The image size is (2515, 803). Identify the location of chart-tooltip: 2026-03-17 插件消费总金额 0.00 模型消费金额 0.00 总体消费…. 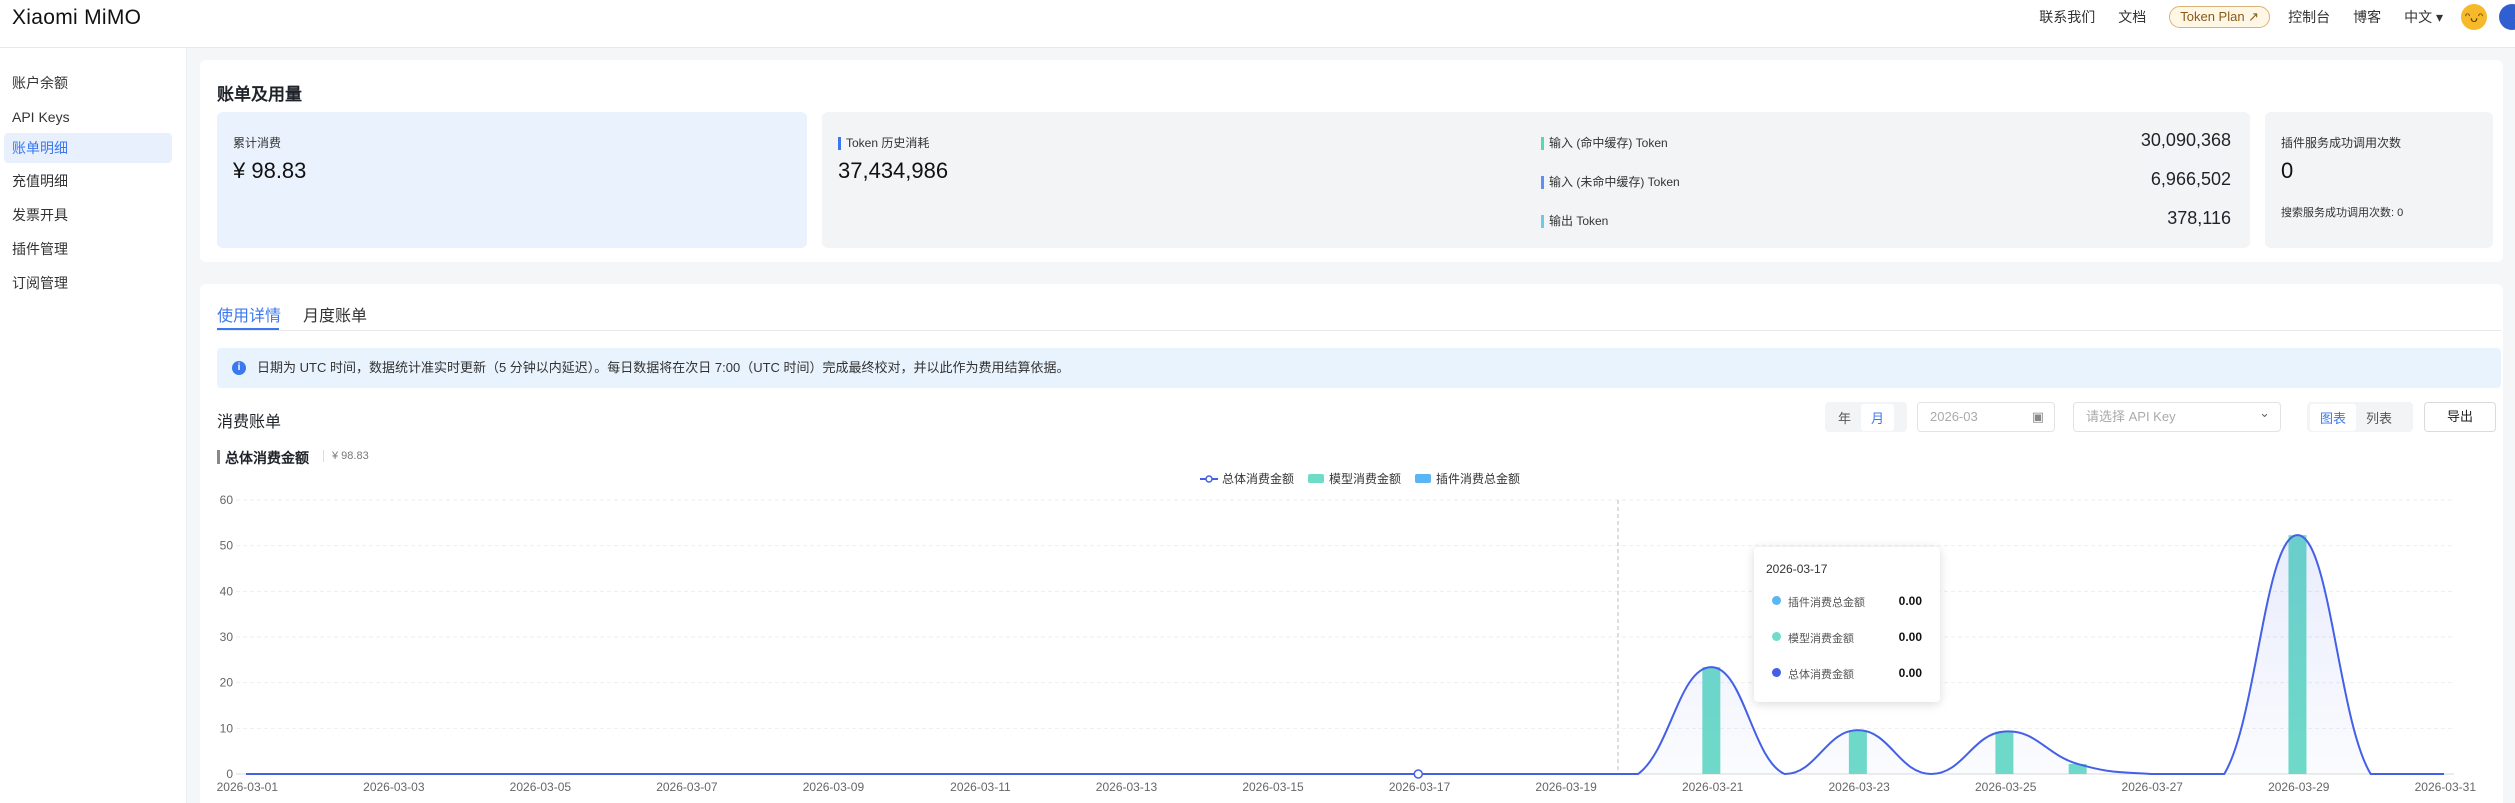
(1847, 624).